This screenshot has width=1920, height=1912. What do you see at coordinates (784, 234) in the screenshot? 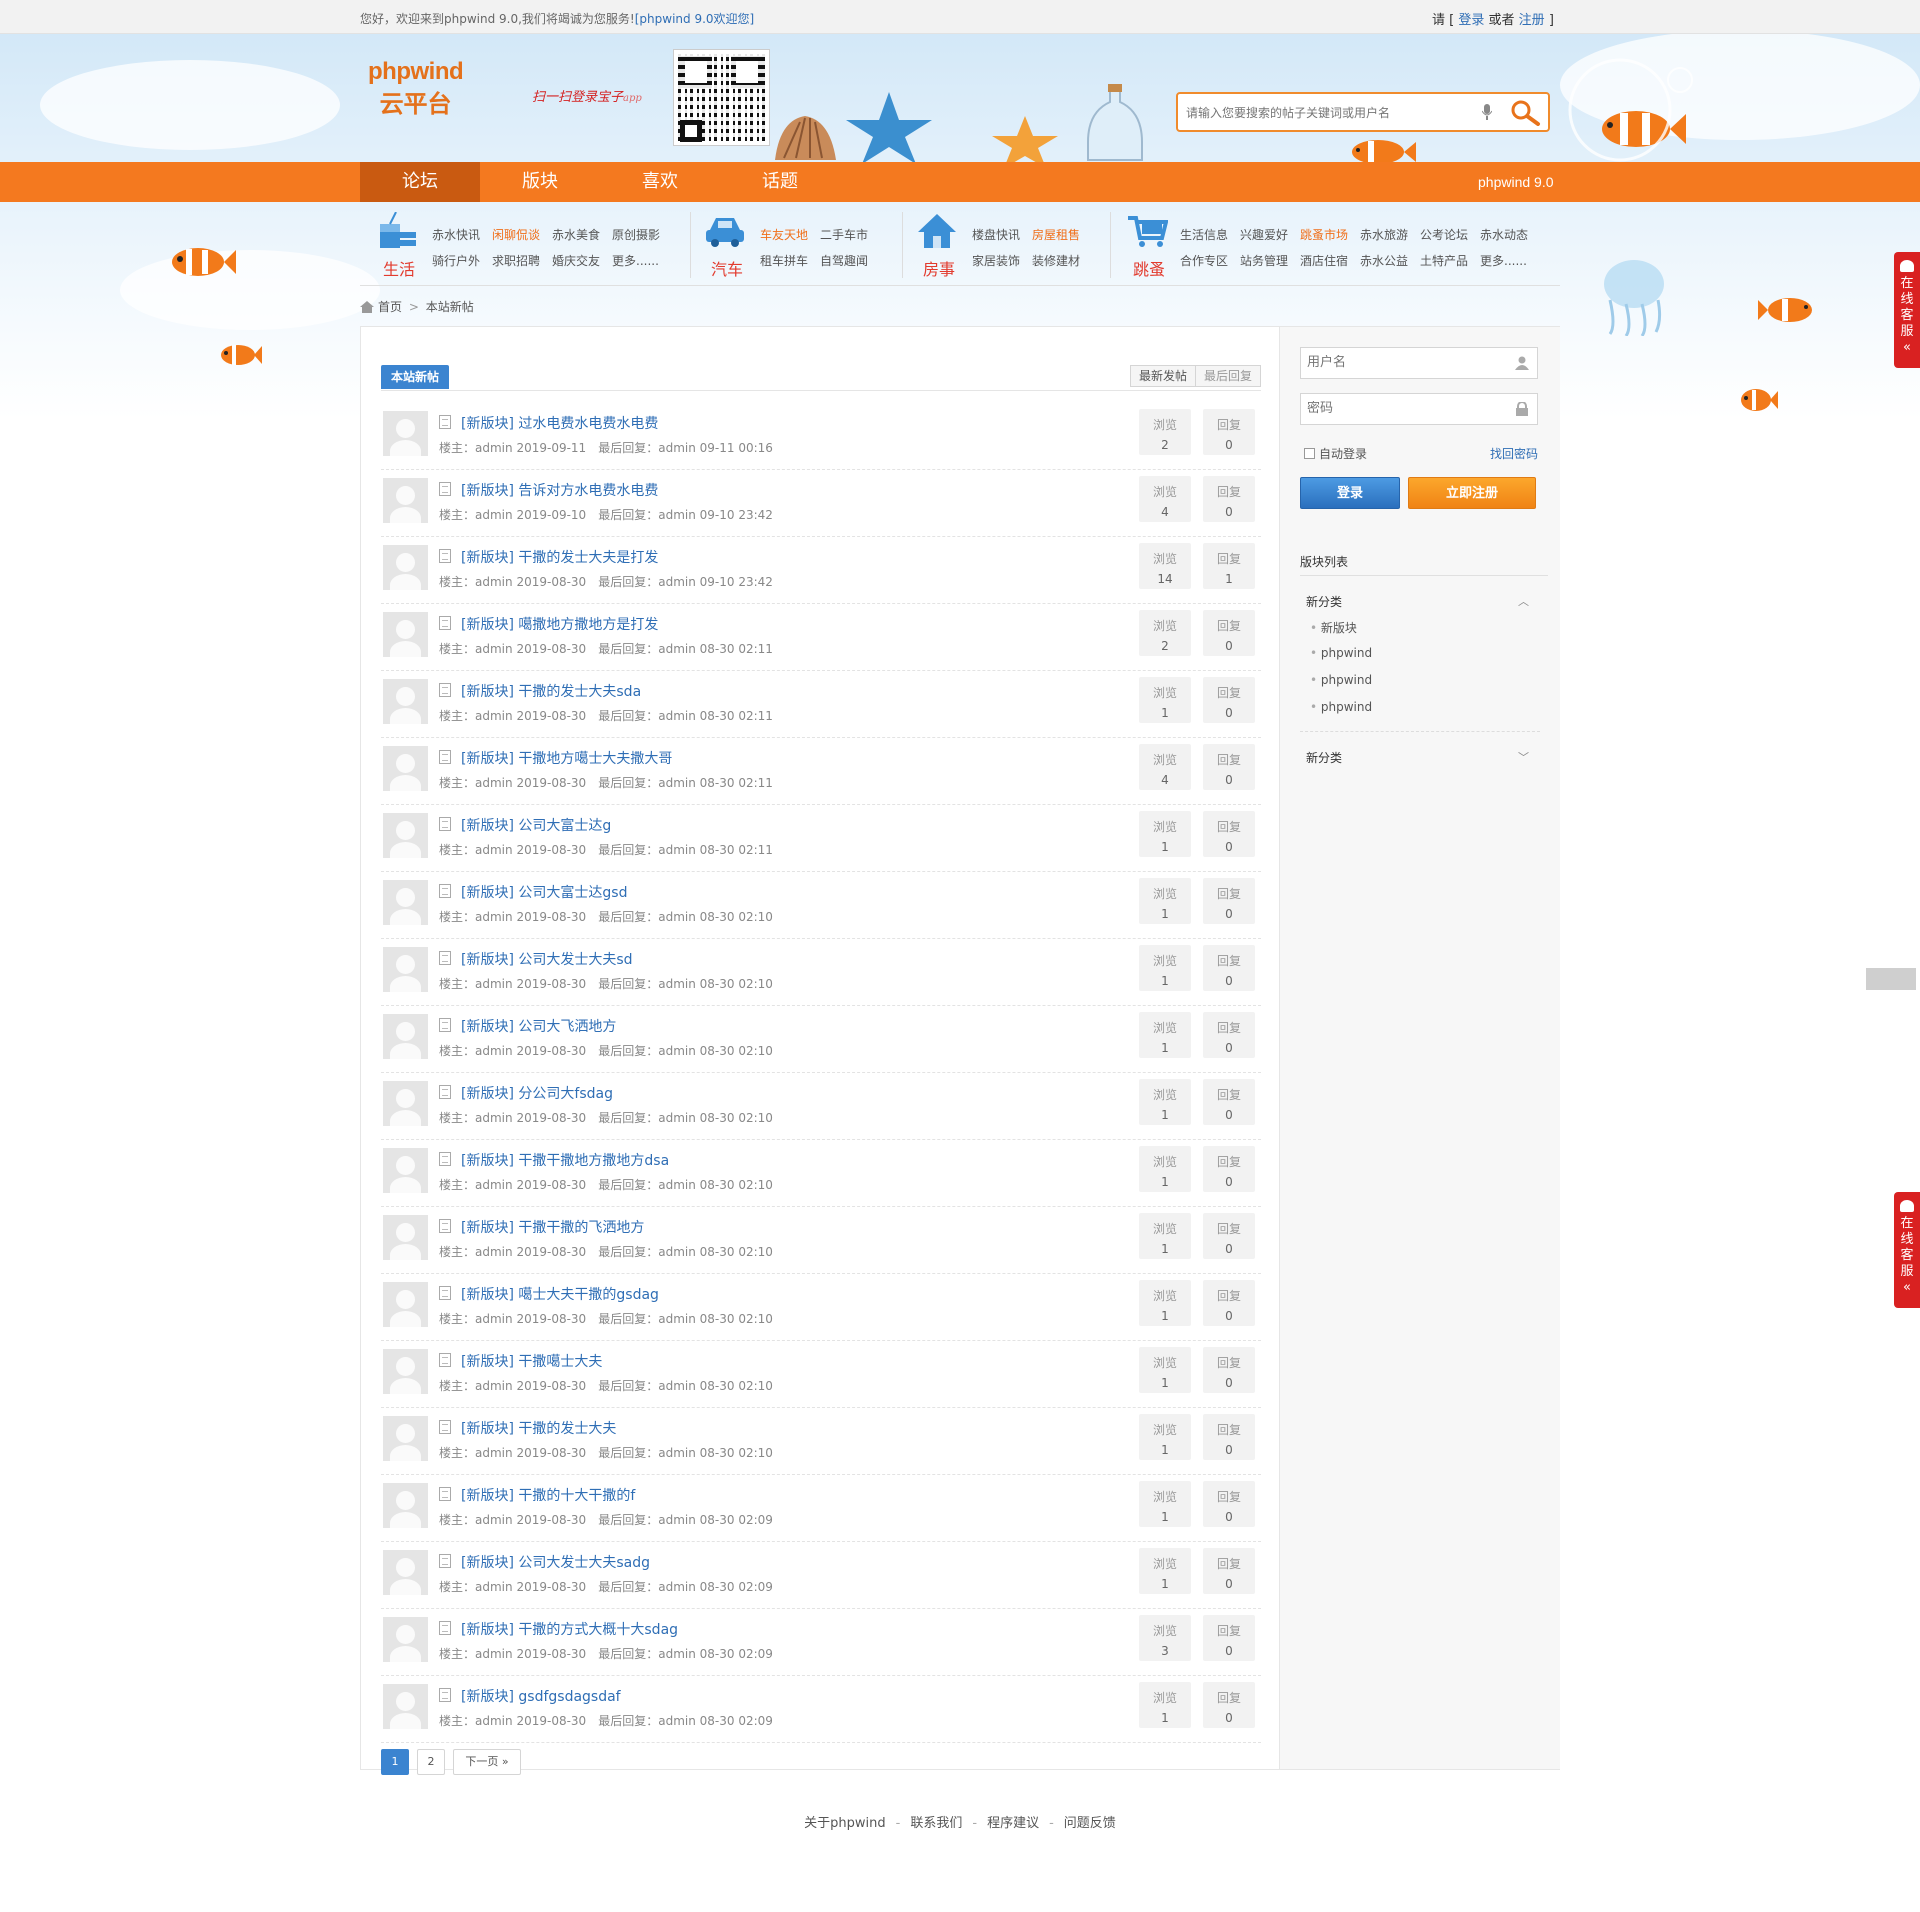
I see `category-link: 车友天地` at bounding box center [784, 234].